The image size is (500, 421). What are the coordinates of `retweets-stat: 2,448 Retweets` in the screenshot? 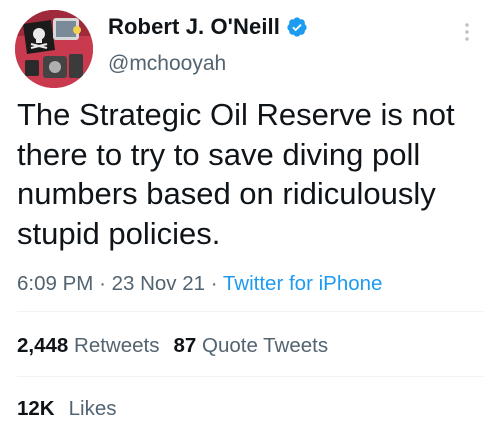 It's located at (88, 345).